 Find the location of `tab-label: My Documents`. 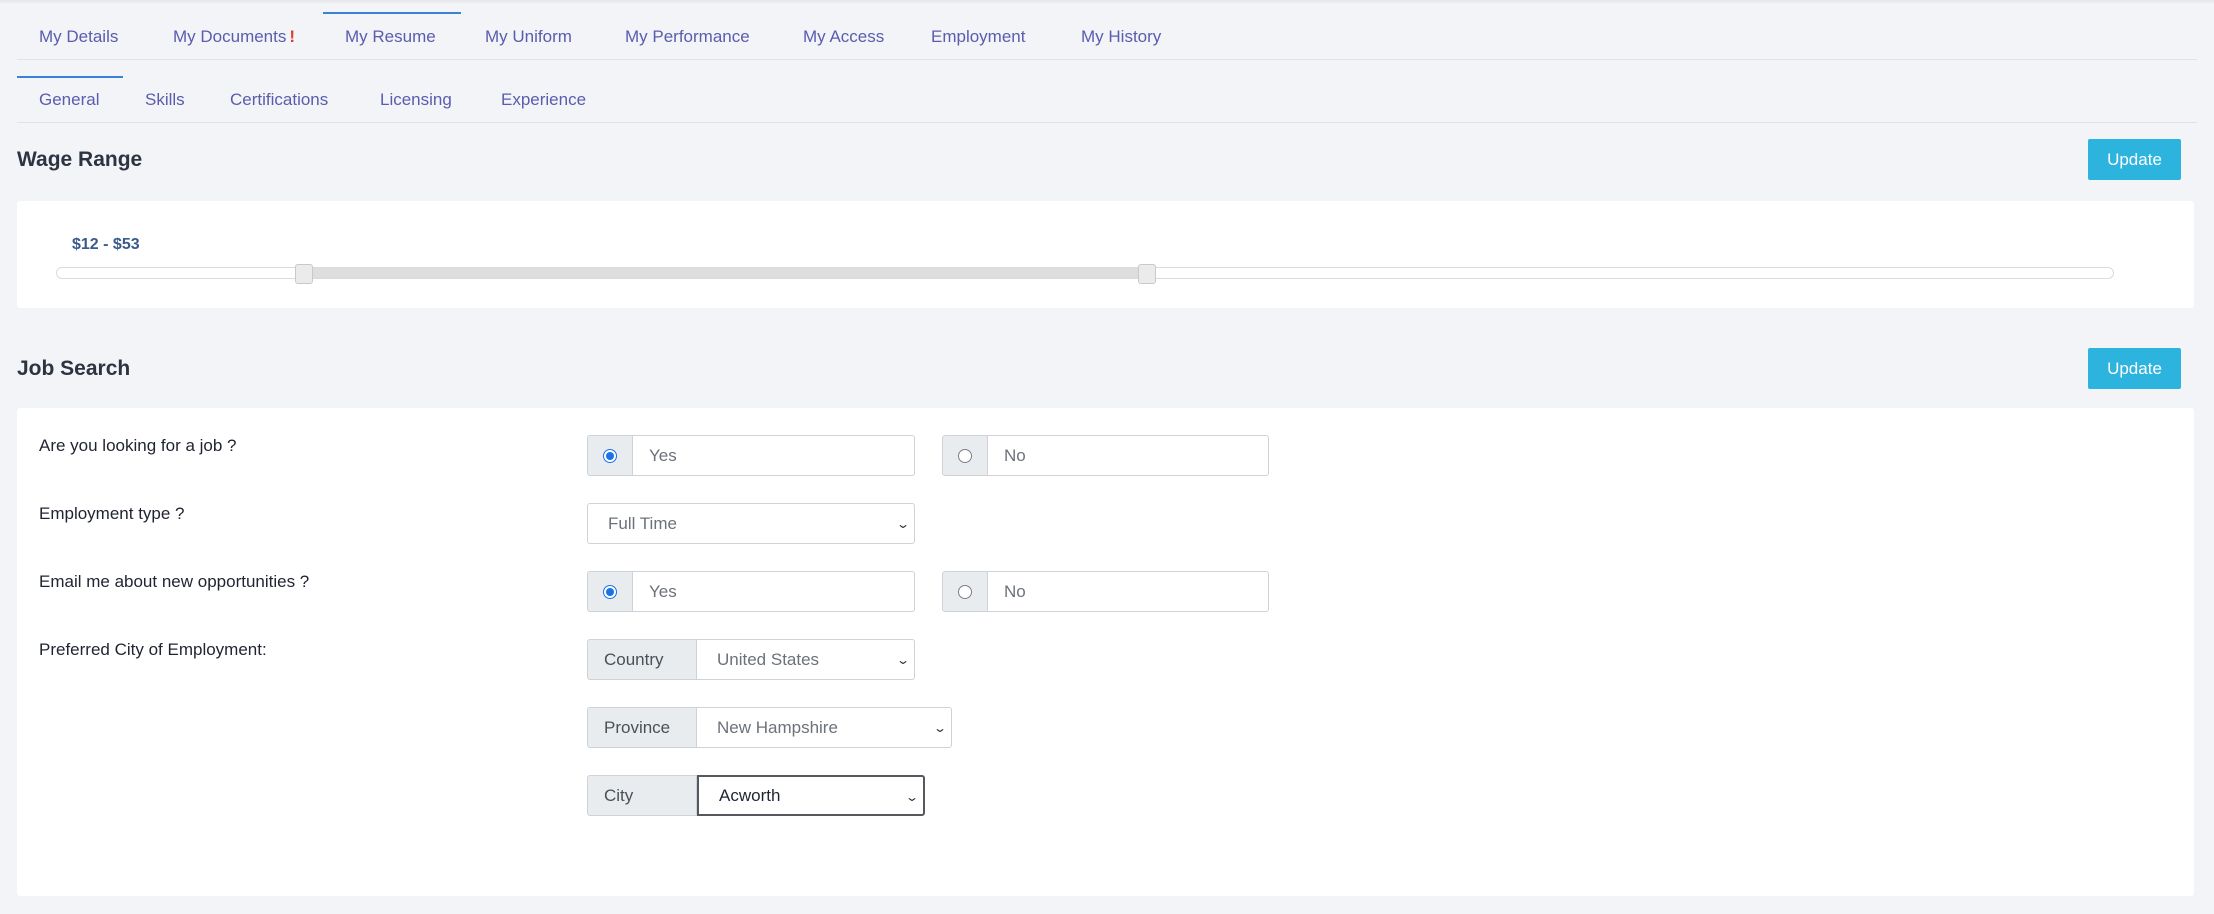

tab-label: My Documents is located at coordinates (230, 36).